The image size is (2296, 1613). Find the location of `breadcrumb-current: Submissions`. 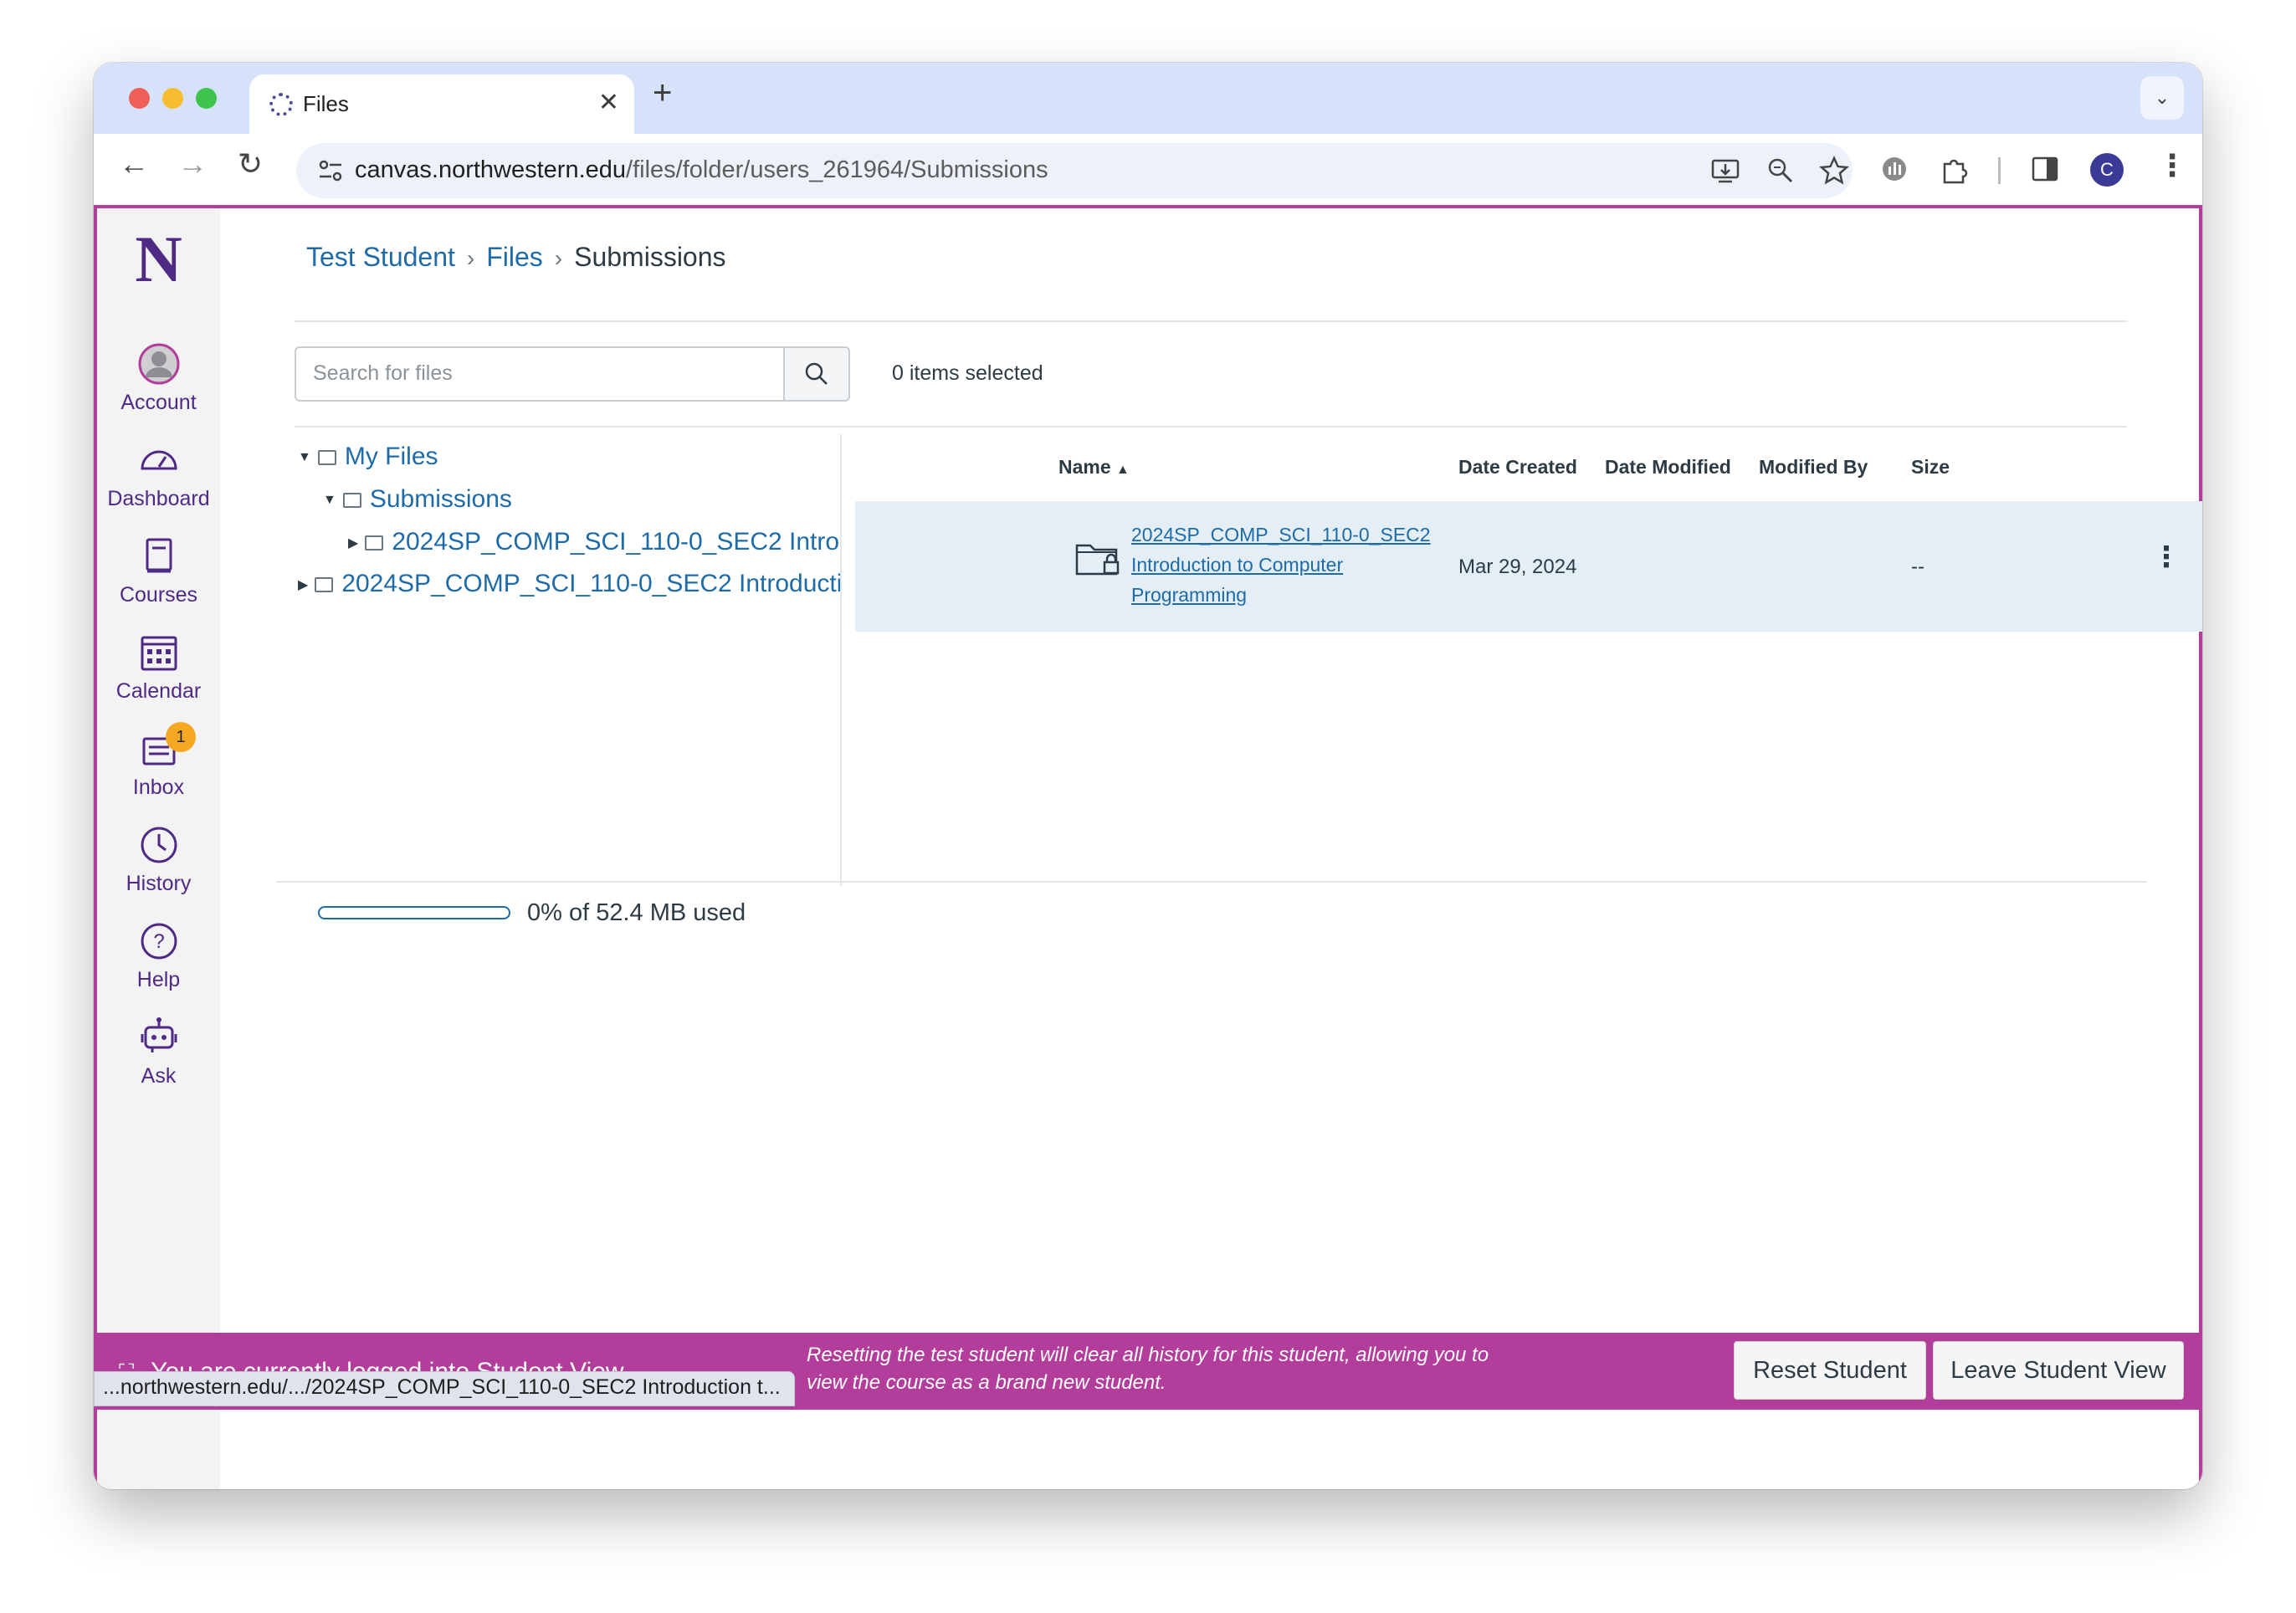

breadcrumb-current: Submissions is located at coordinates (650, 257).